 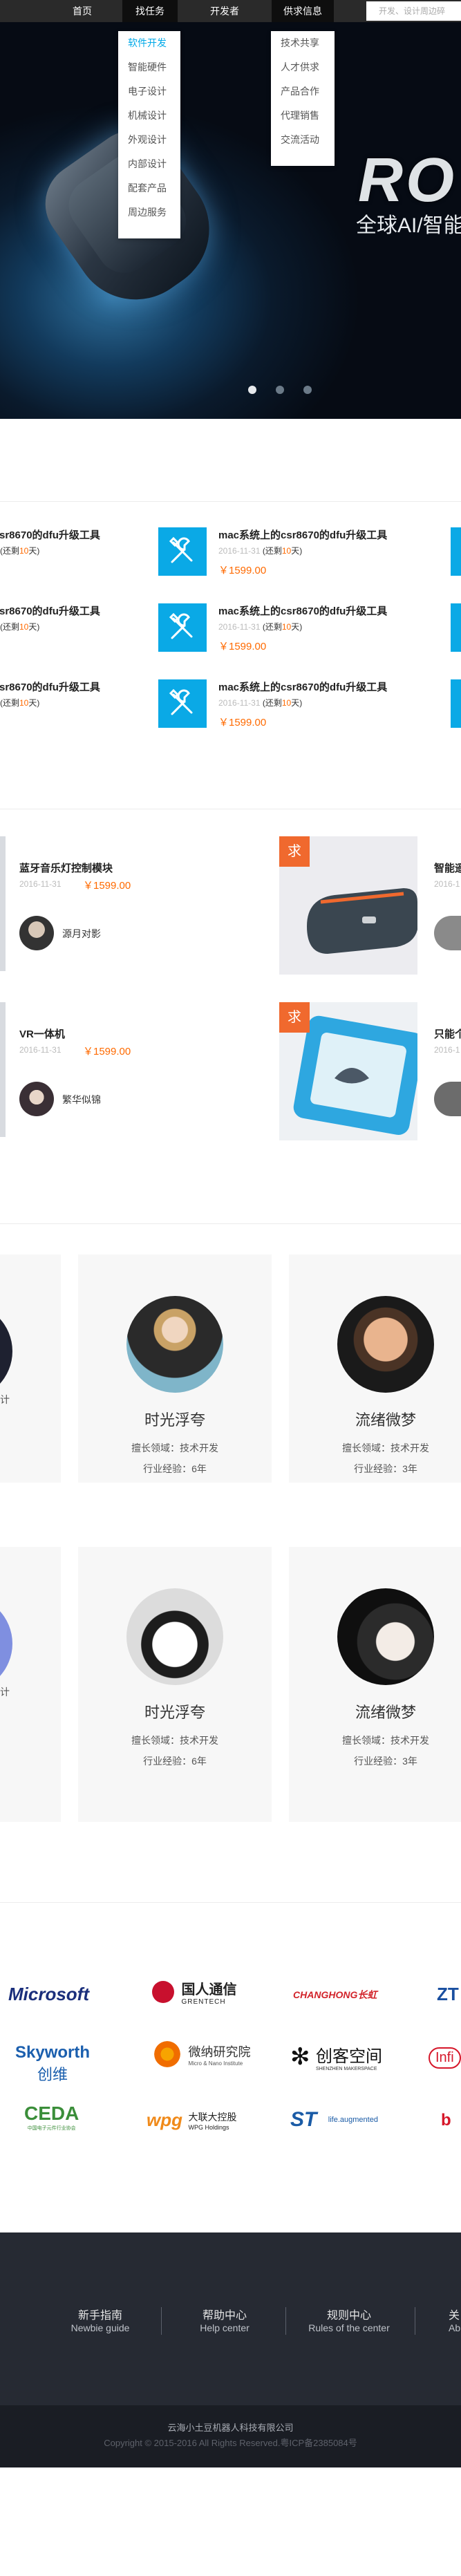 I want to click on top-nav: 首页 找任务 开发者 供求信息 开发、设计周边碎, so click(x=230, y=11).